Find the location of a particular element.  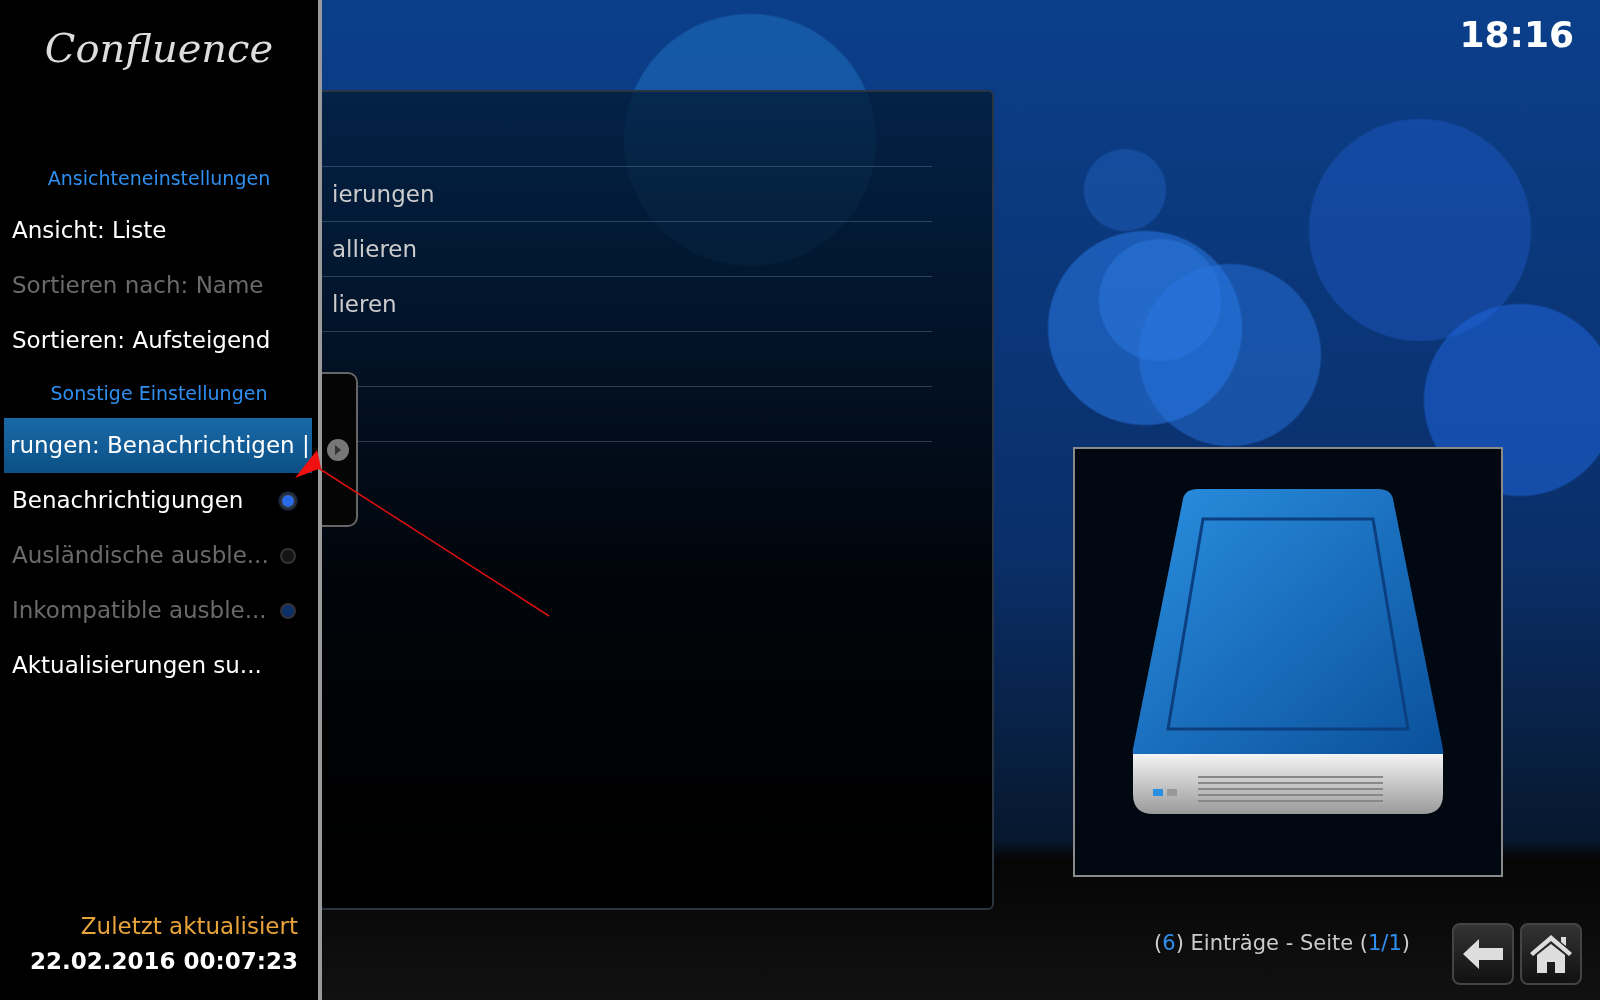

logo-text: Confluence is located at coordinates (159, 48).